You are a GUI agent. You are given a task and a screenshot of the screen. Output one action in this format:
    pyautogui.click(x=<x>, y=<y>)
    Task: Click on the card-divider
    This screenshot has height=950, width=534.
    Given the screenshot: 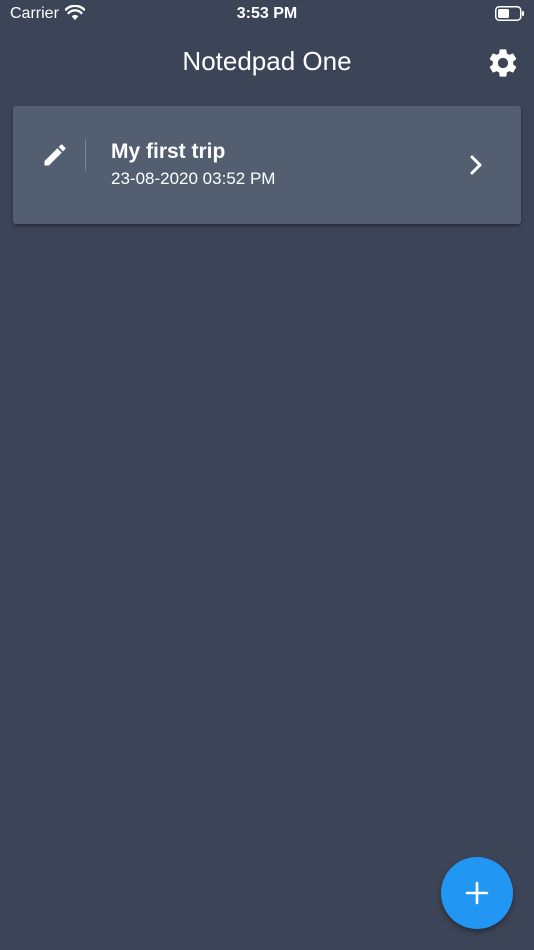 What is the action you would take?
    pyautogui.click(x=85, y=155)
    